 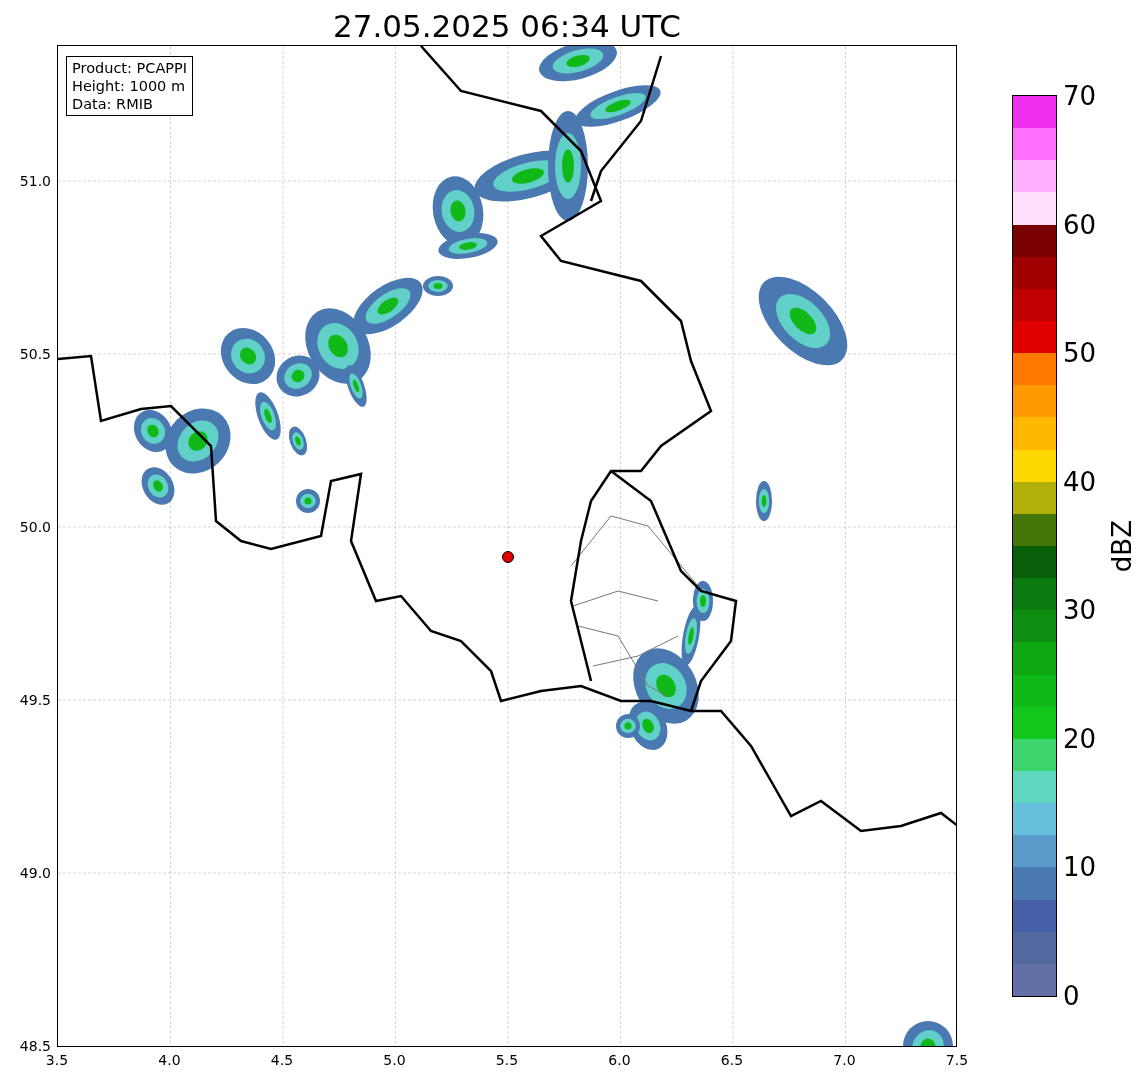 I want to click on x-tick-label: 7.0, so click(x=844, y=1060).